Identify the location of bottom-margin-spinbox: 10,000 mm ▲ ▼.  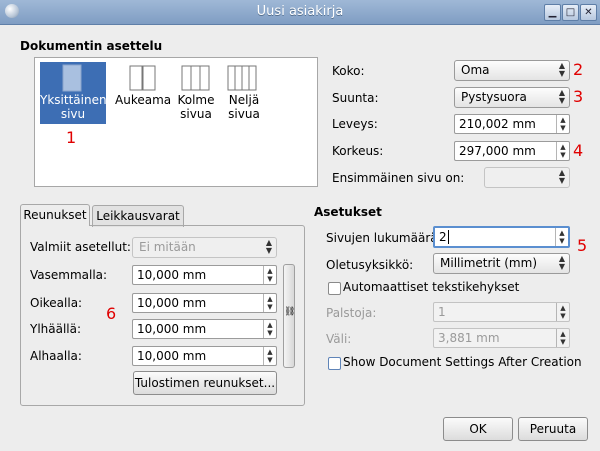
(204, 356).